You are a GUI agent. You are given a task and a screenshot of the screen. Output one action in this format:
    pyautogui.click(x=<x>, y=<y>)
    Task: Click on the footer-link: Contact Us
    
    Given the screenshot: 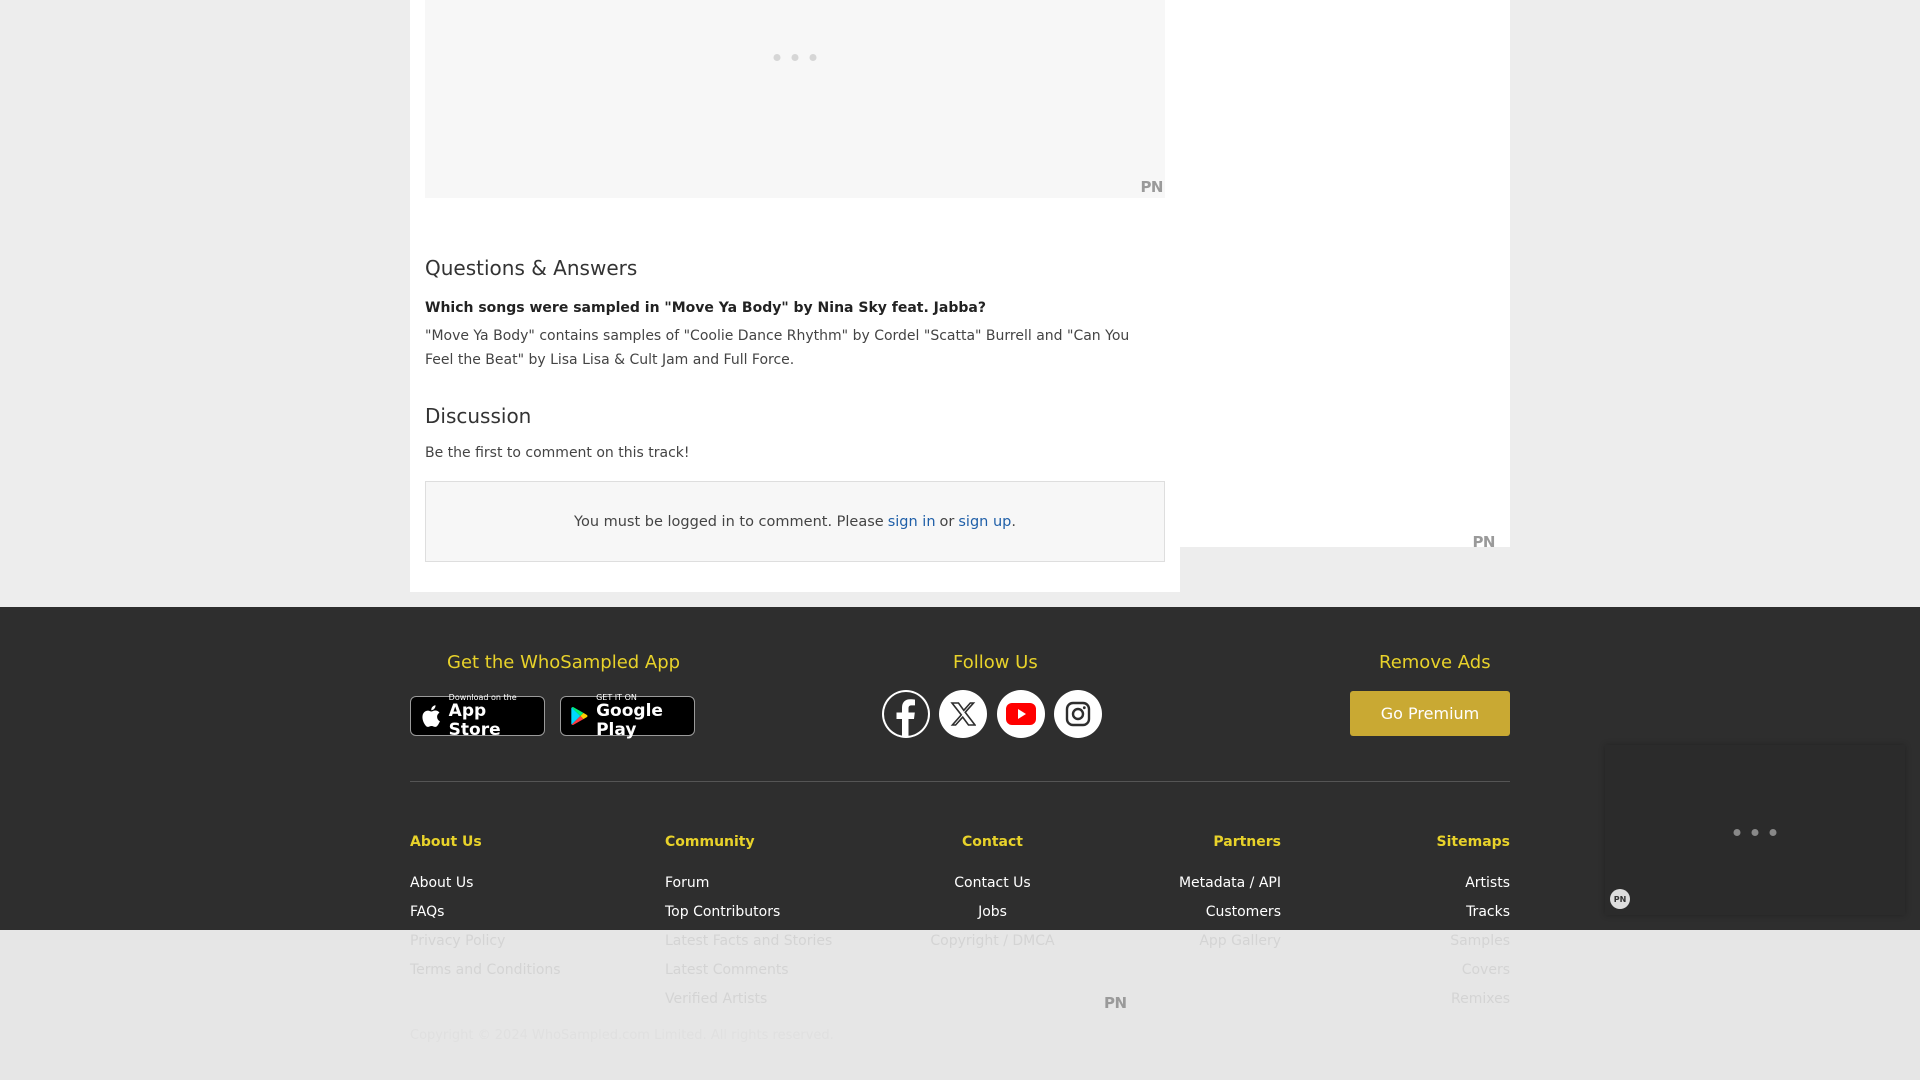 What is the action you would take?
    pyautogui.click(x=992, y=887)
    